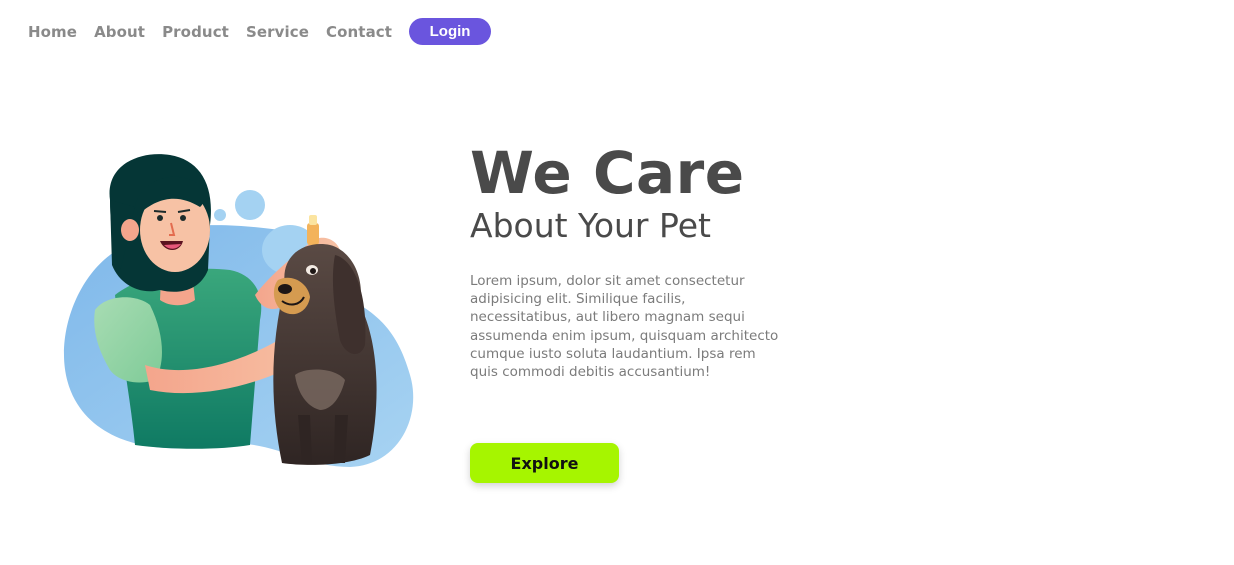 This screenshot has width=1234, height=565. Describe the element at coordinates (544, 463) in the screenshot. I see `explore-button: Explore` at that location.